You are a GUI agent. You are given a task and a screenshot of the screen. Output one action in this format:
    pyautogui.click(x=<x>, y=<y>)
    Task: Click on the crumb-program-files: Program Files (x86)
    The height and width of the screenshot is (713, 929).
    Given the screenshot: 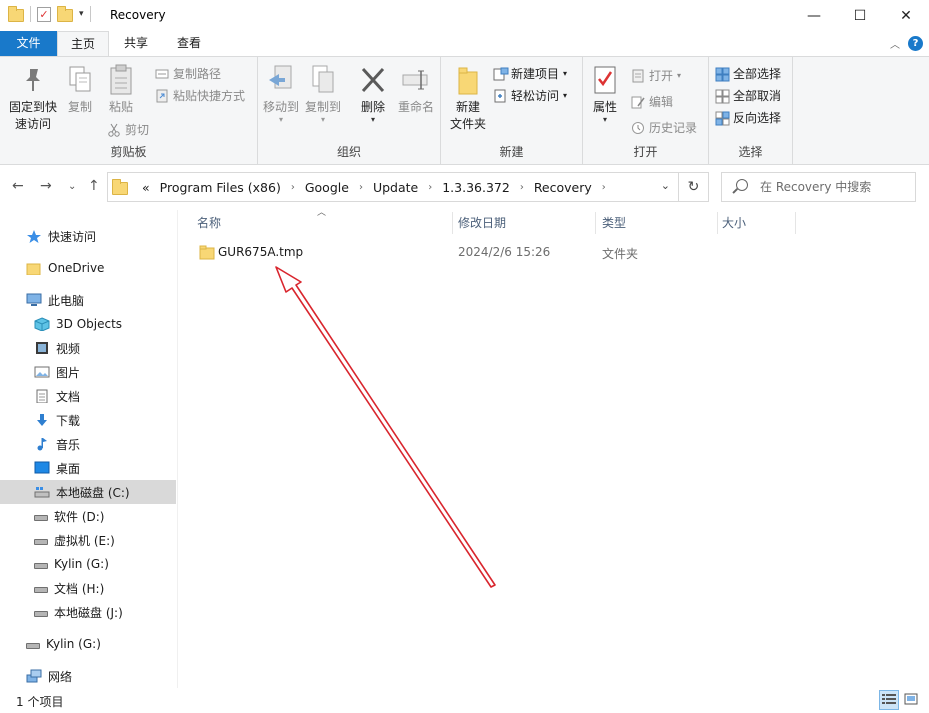 What is the action you would take?
    pyautogui.click(x=220, y=187)
    